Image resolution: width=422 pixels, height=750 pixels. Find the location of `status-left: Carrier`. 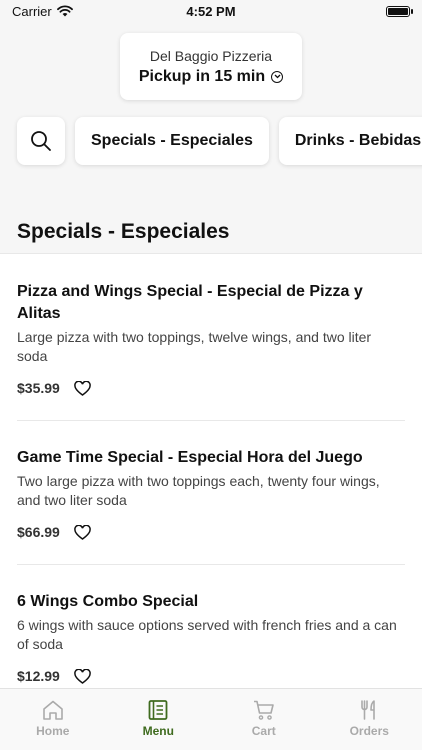

status-left: Carrier is located at coordinates (42, 11).